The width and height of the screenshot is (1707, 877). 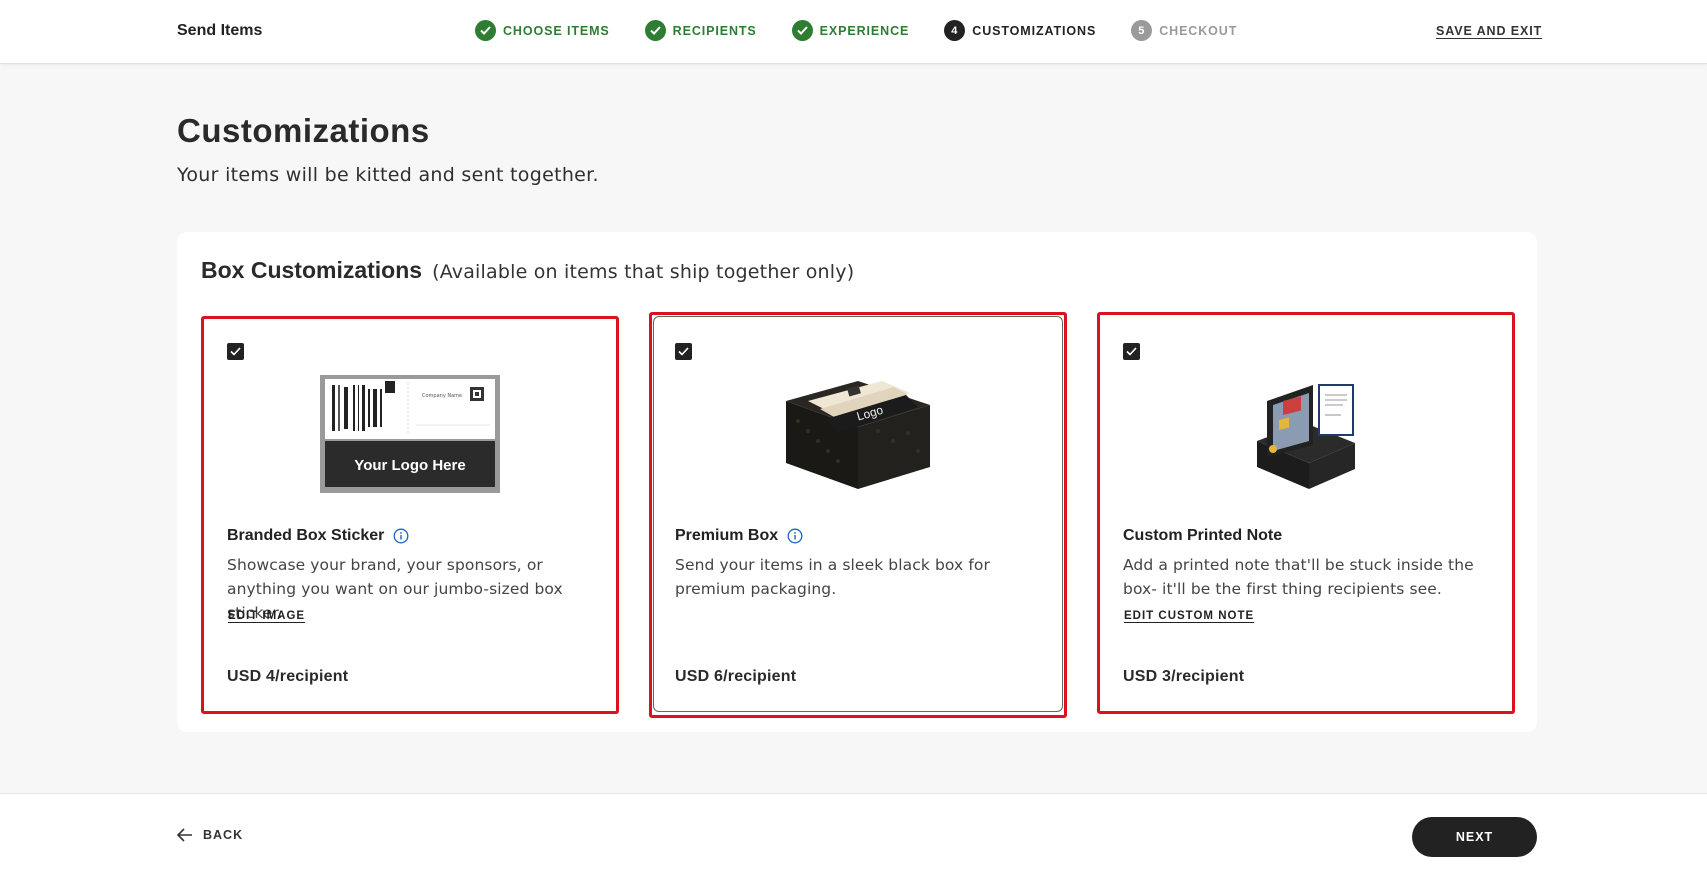 I want to click on premium-box-image: Logo, so click(x=858, y=433).